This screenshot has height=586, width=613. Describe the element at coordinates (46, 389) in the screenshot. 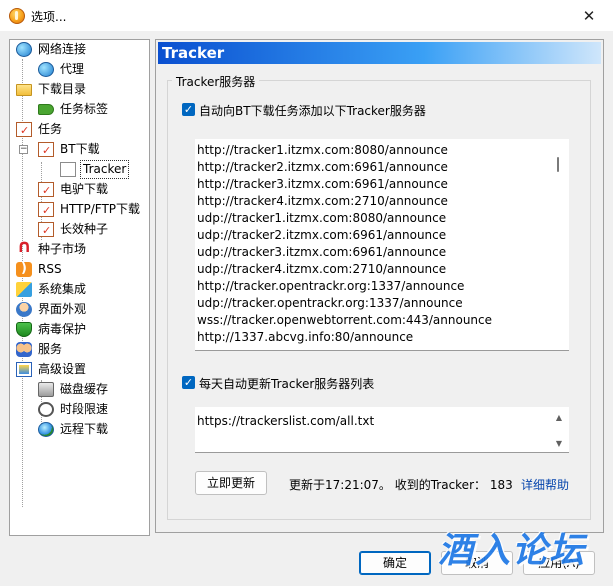

I see `disk-icon` at that location.